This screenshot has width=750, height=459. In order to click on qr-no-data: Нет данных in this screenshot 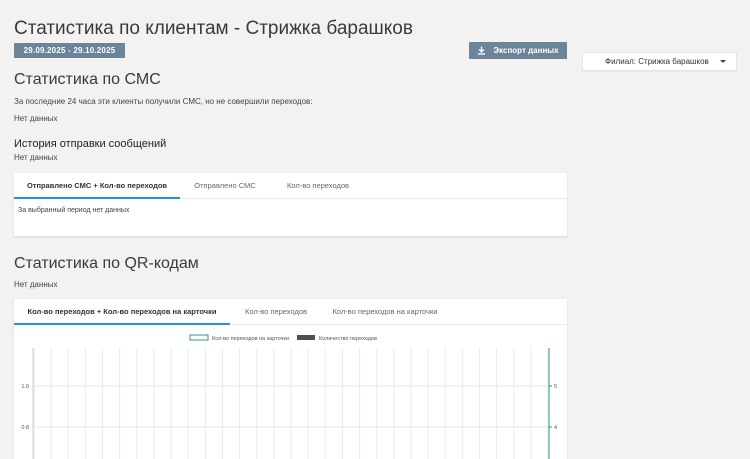, I will do `click(36, 284)`.